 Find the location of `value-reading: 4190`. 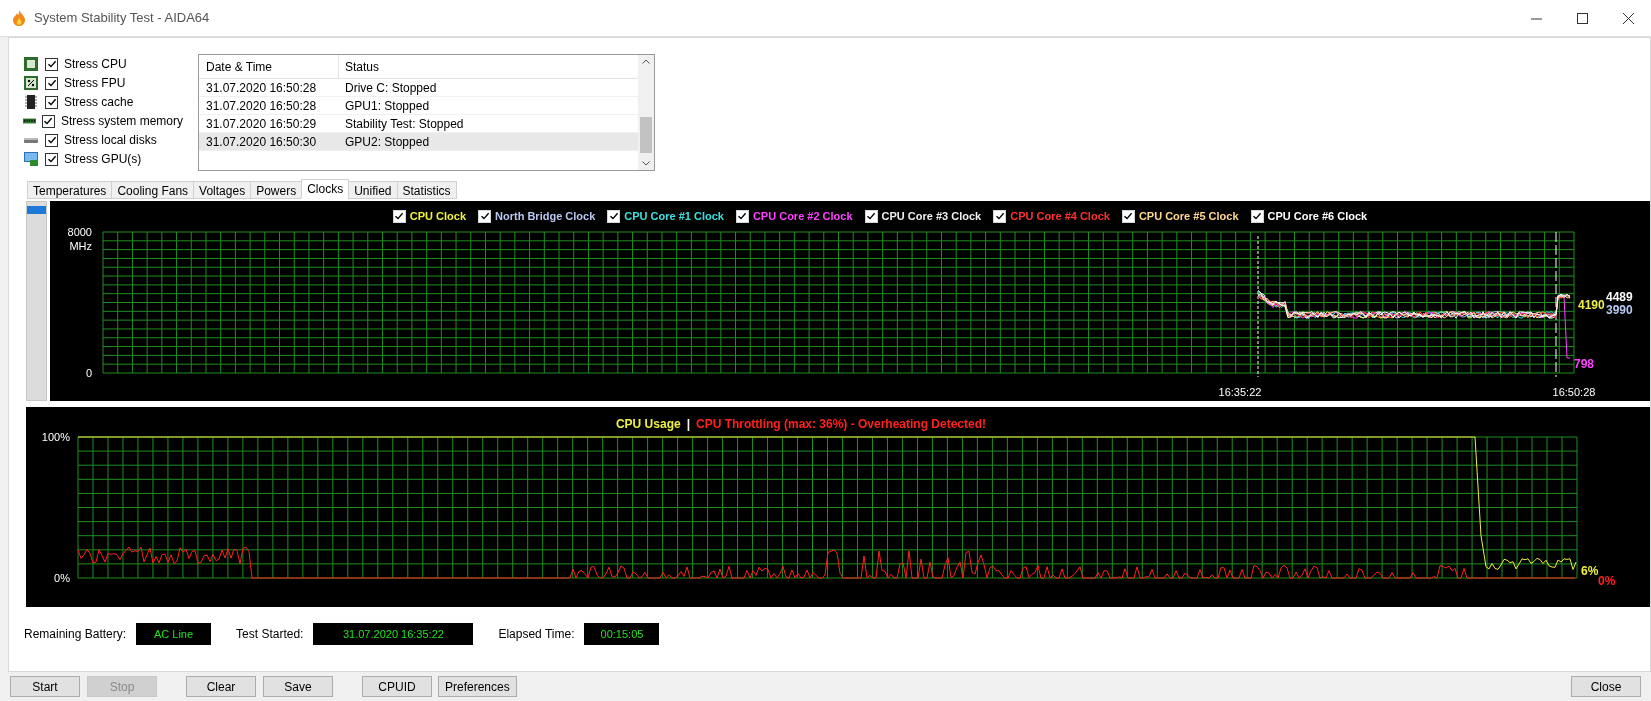

value-reading: 4190 is located at coordinates (1591, 305).